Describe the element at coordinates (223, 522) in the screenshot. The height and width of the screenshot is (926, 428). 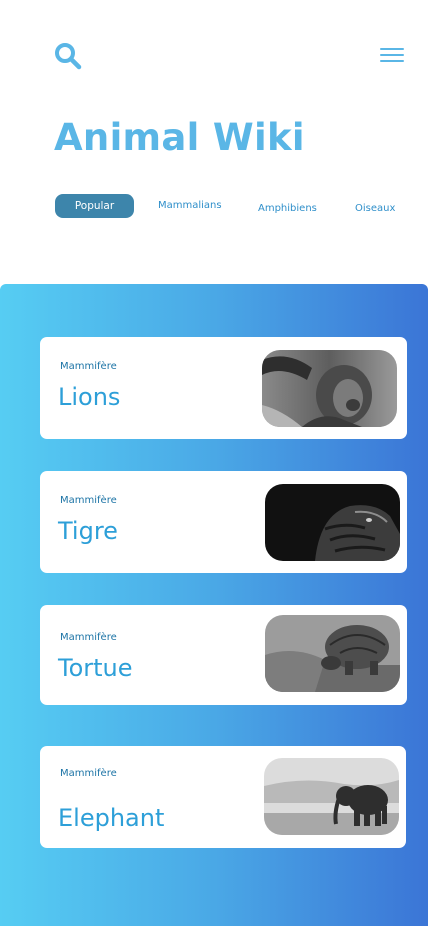
I see `animal-card-tigre: Mammifère Tigre` at that location.